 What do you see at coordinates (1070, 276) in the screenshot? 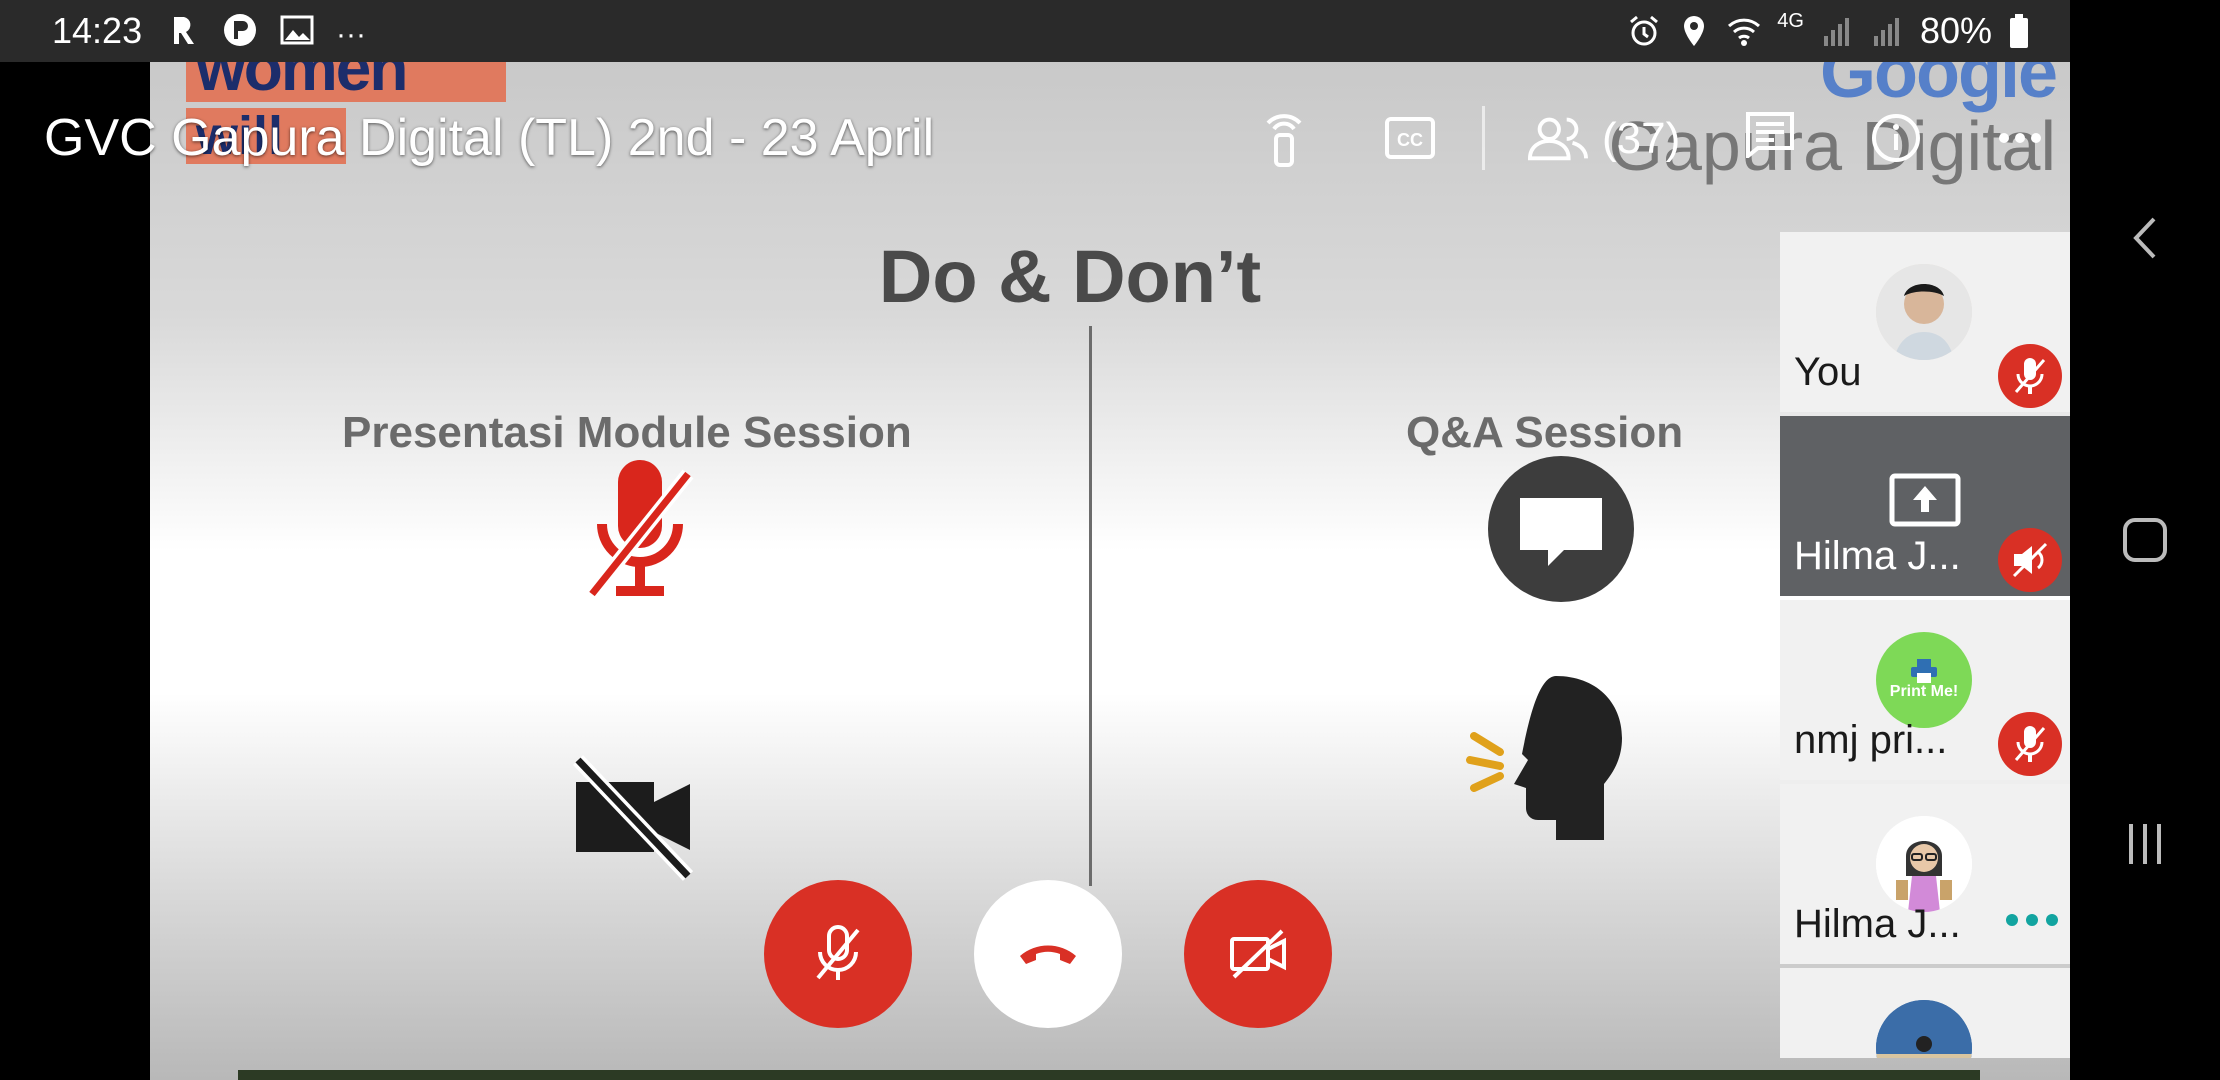
I see `slide-title: Do & Don’t` at bounding box center [1070, 276].